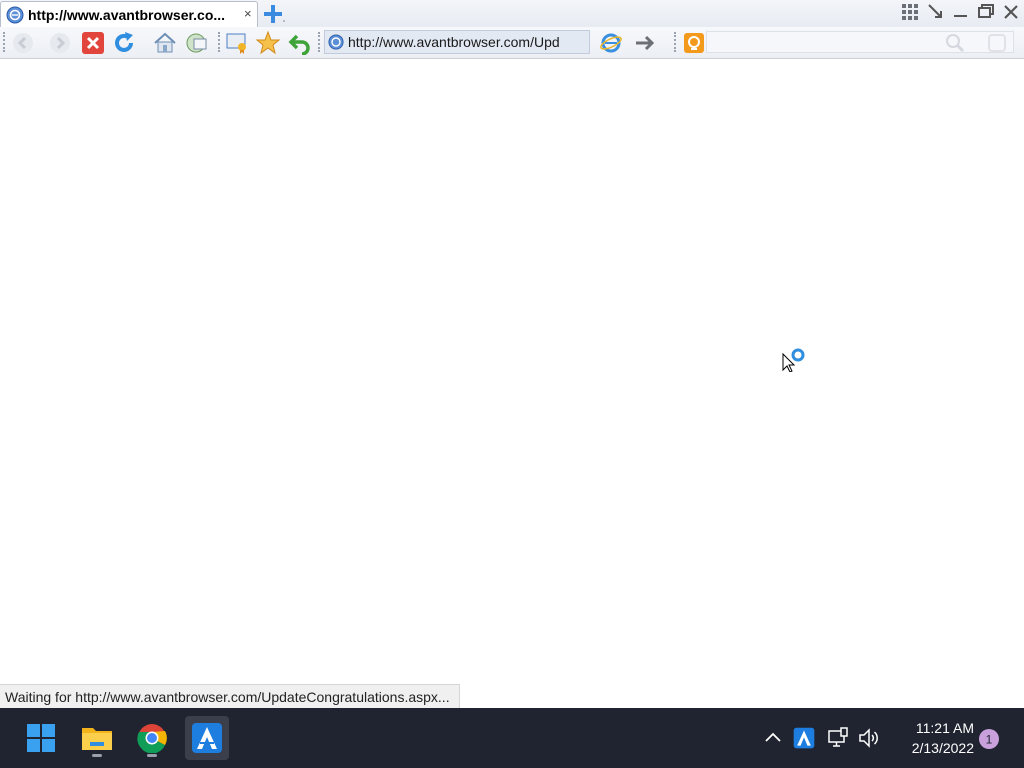 The height and width of the screenshot is (768, 1024). I want to click on collect-icon, so click(237, 43).